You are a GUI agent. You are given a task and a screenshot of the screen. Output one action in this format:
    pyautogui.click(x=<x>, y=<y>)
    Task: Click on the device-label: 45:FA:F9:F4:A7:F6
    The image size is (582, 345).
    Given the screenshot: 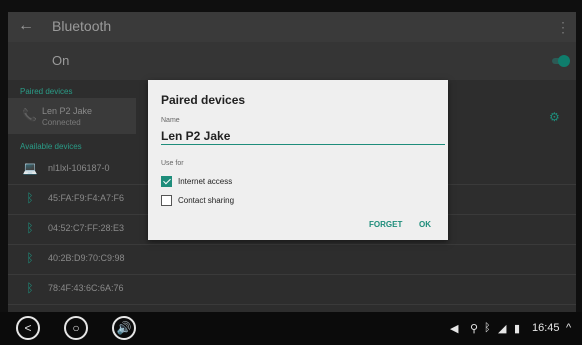 What is the action you would take?
    pyautogui.click(x=86, y=198)
    